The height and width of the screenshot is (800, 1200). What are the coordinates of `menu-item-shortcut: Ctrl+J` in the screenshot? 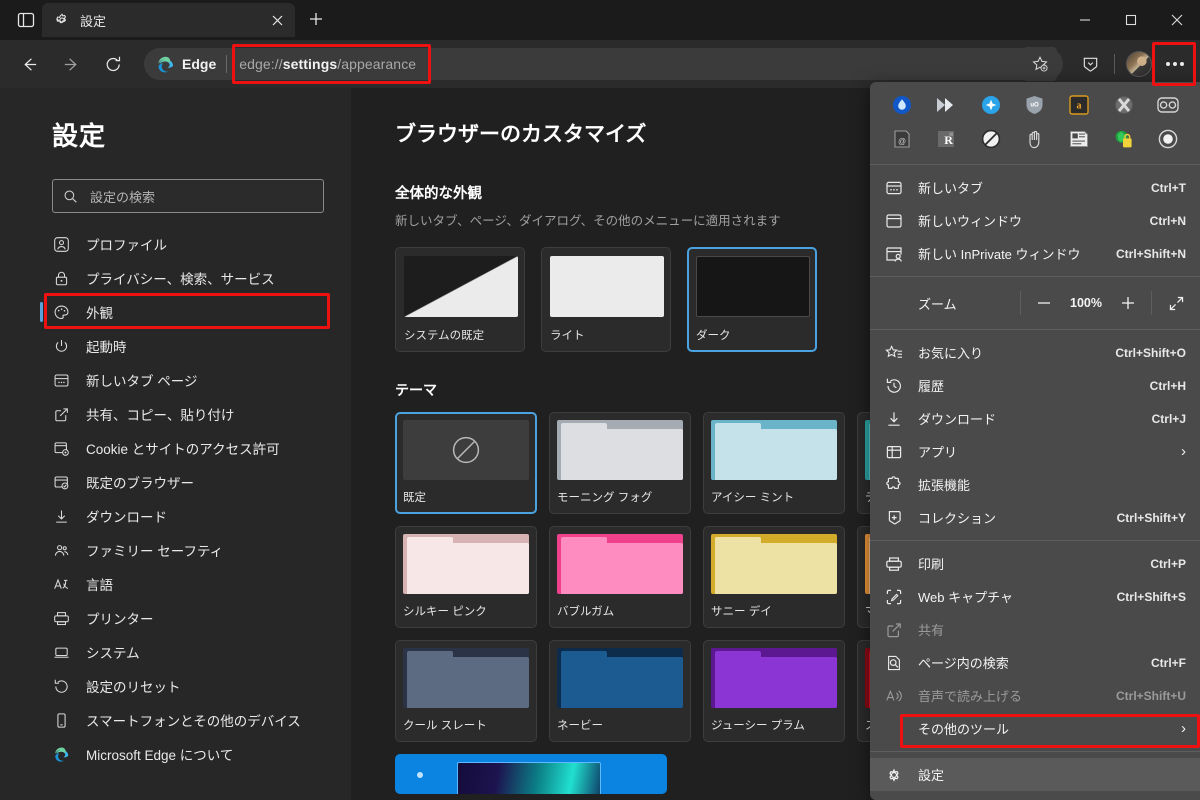 It's located at (1168, 418).